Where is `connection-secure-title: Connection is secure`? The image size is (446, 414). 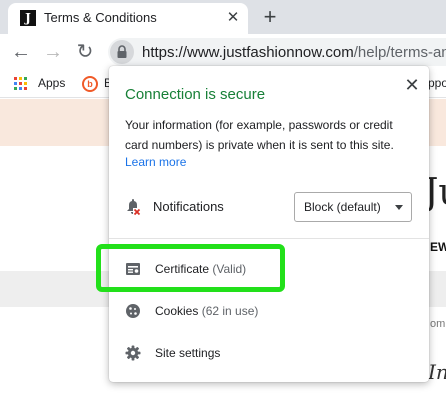 connection-secure-title: Connection is secure is located at coordinates (195, 94).